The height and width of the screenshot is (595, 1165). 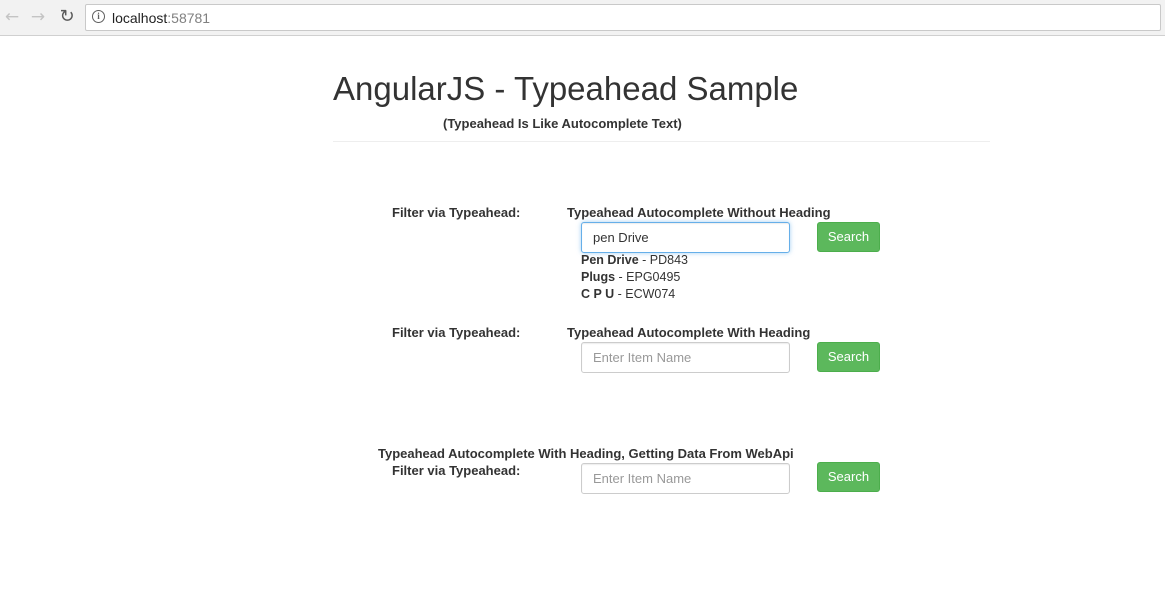 What do you see at coordinates (456, 470) in the screenshot?
I see `section3-filter-label: Filter via Typeahead:` at bounding box center [456, 470].